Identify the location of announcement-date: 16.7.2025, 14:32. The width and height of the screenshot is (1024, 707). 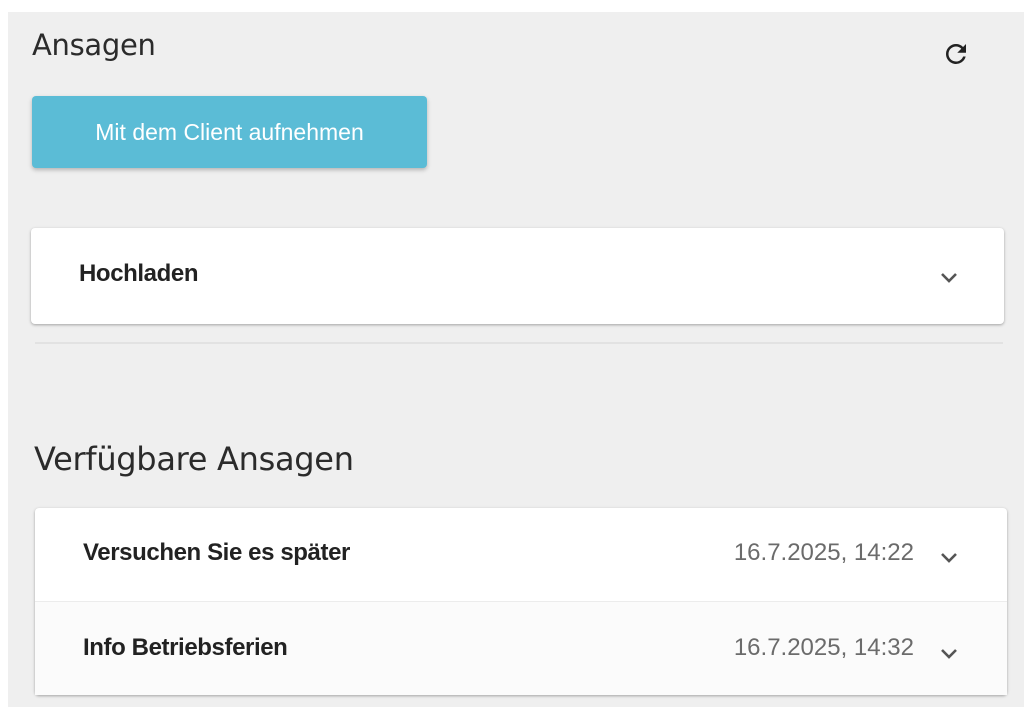
(823, 647).